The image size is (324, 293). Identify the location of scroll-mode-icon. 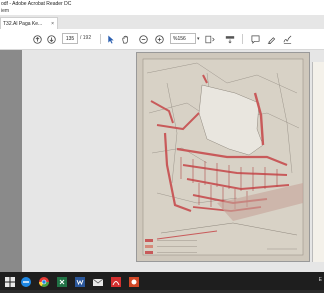
(230, 39).